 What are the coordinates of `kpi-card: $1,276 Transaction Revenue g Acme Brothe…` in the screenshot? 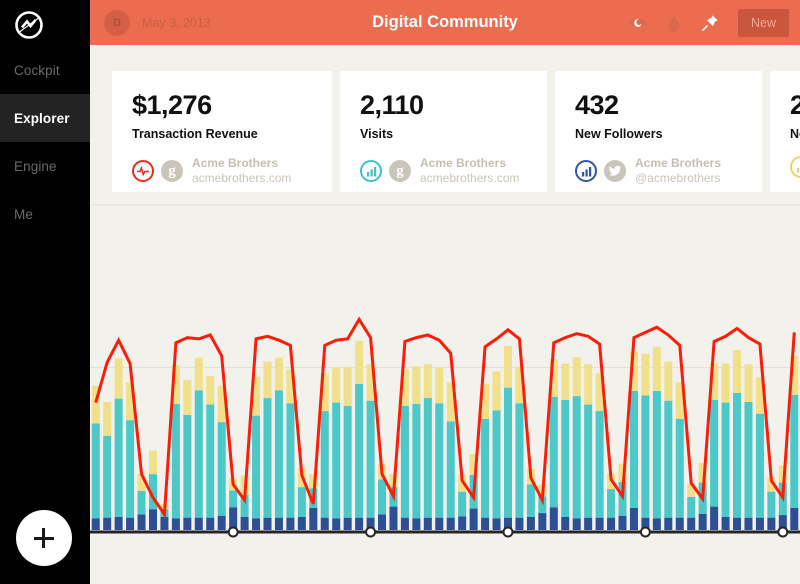 It's located at (222, 131).